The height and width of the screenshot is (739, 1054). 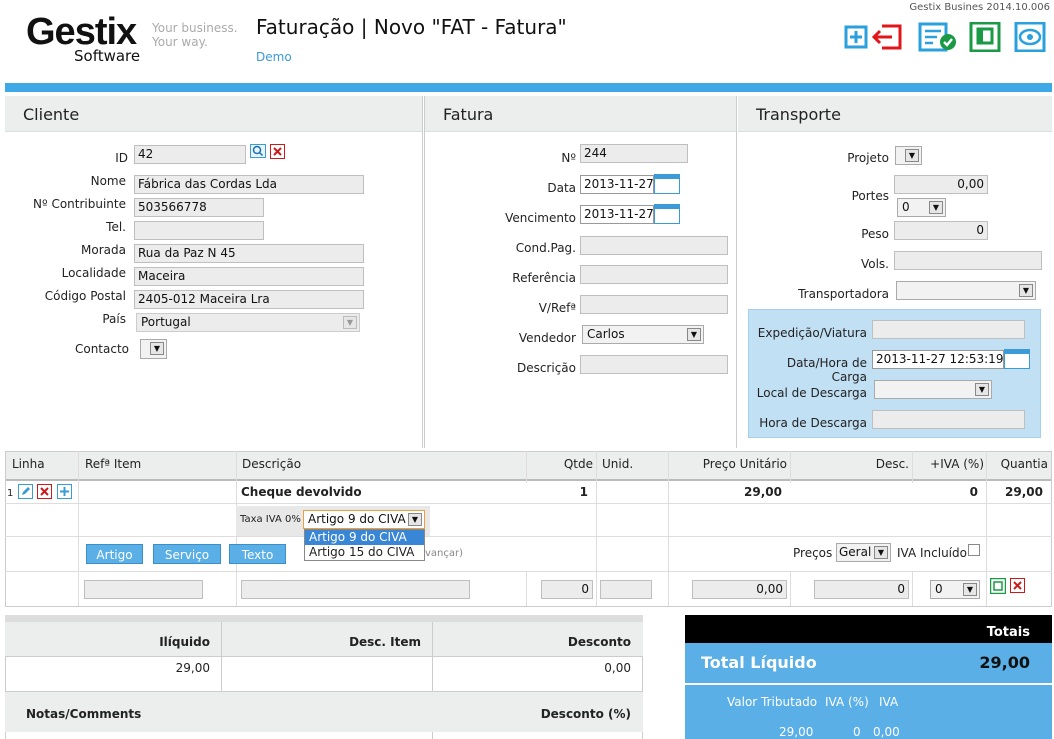 What do you see at coordinates (643, 334) in the screenshot?
I see `vendedor-select: Carlos ▼` at bounding box center [643, 334].